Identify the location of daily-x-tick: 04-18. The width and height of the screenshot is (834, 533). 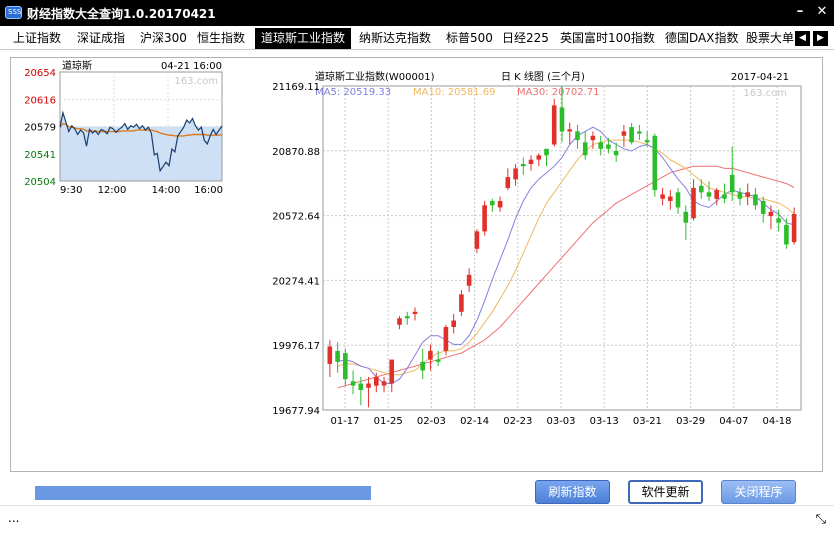
(776, 421).